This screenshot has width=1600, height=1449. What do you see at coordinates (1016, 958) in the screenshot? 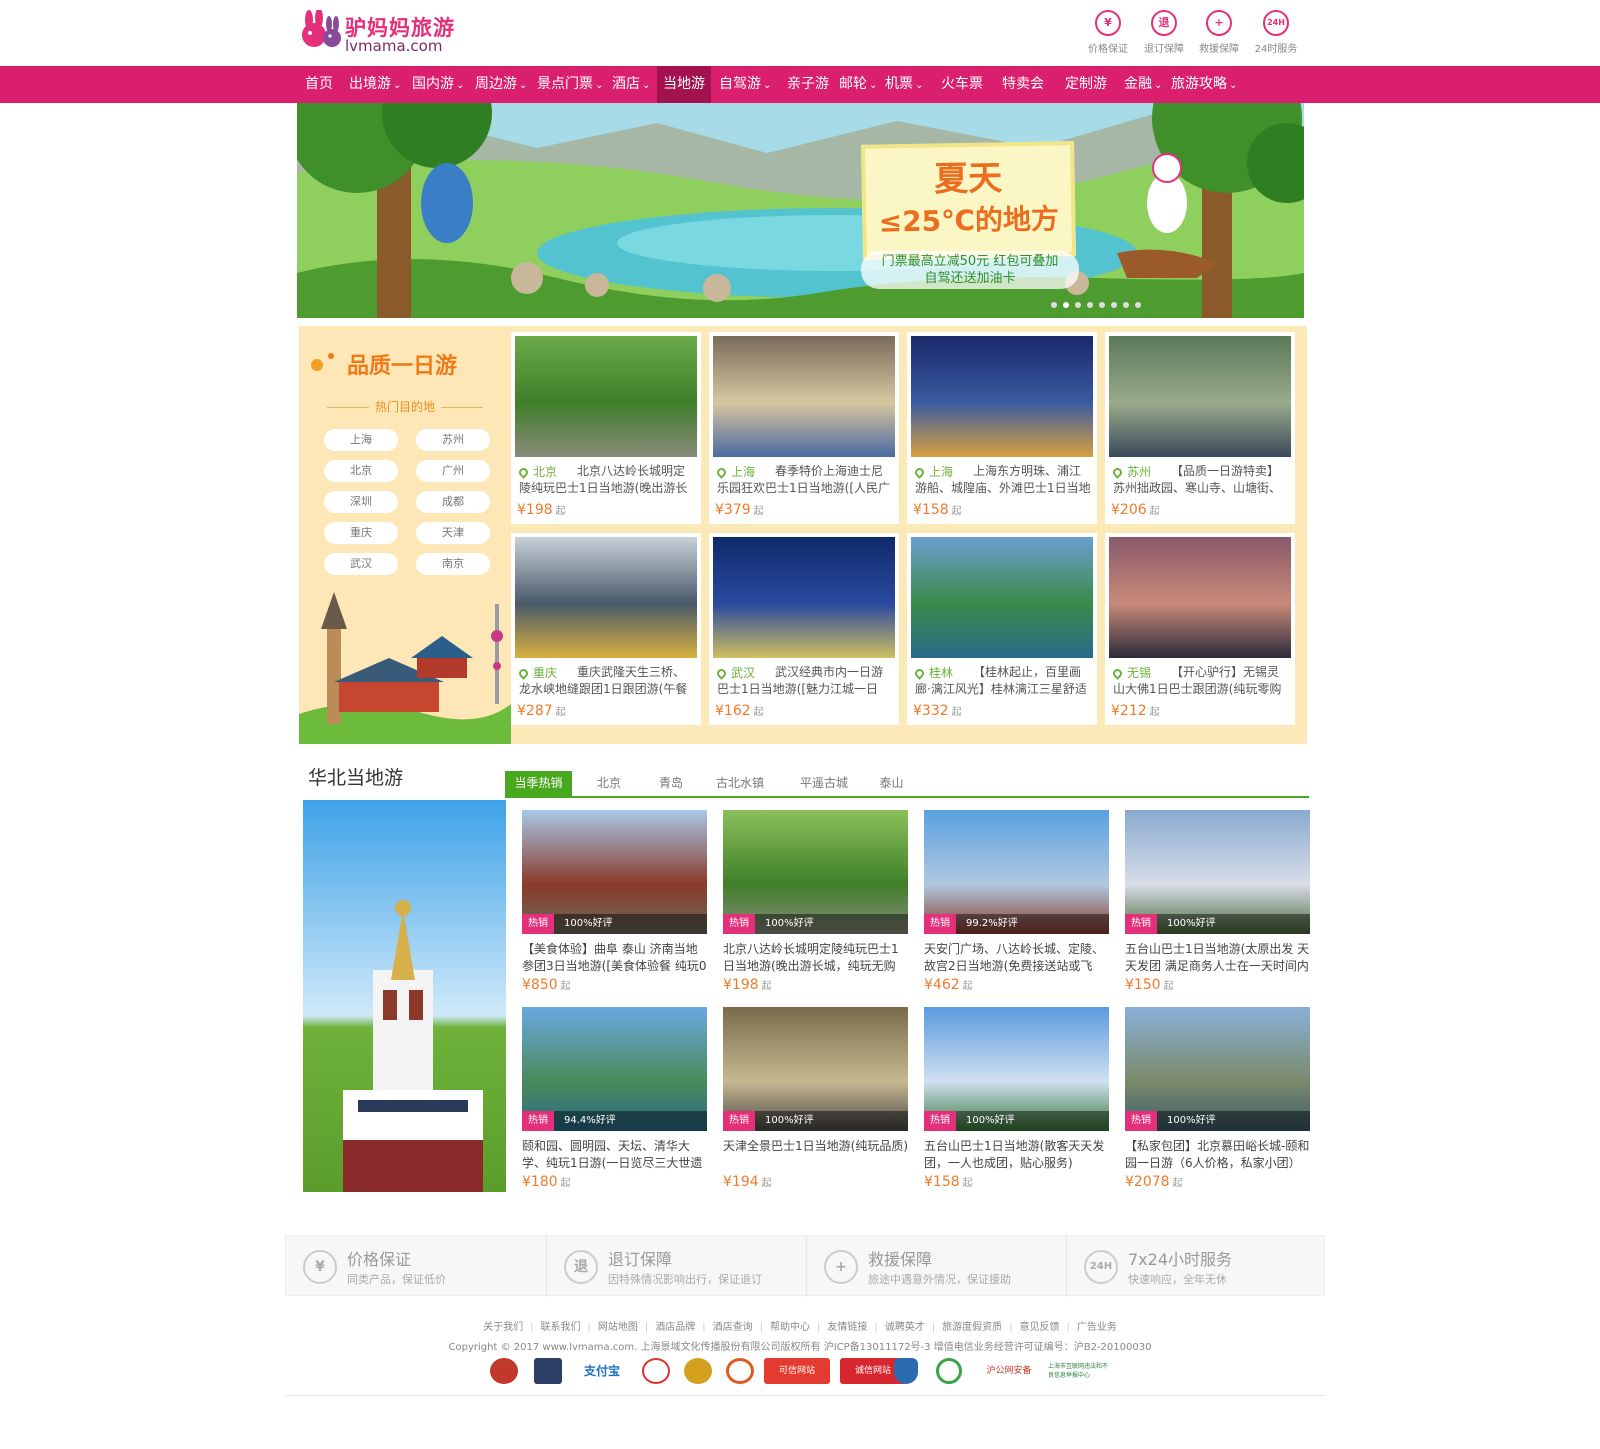
I see `product-title: 天安门广场、八达岭长城、定陵、故宫2日当地游(免费接送站或飞` at bounding box center [1016, 958].